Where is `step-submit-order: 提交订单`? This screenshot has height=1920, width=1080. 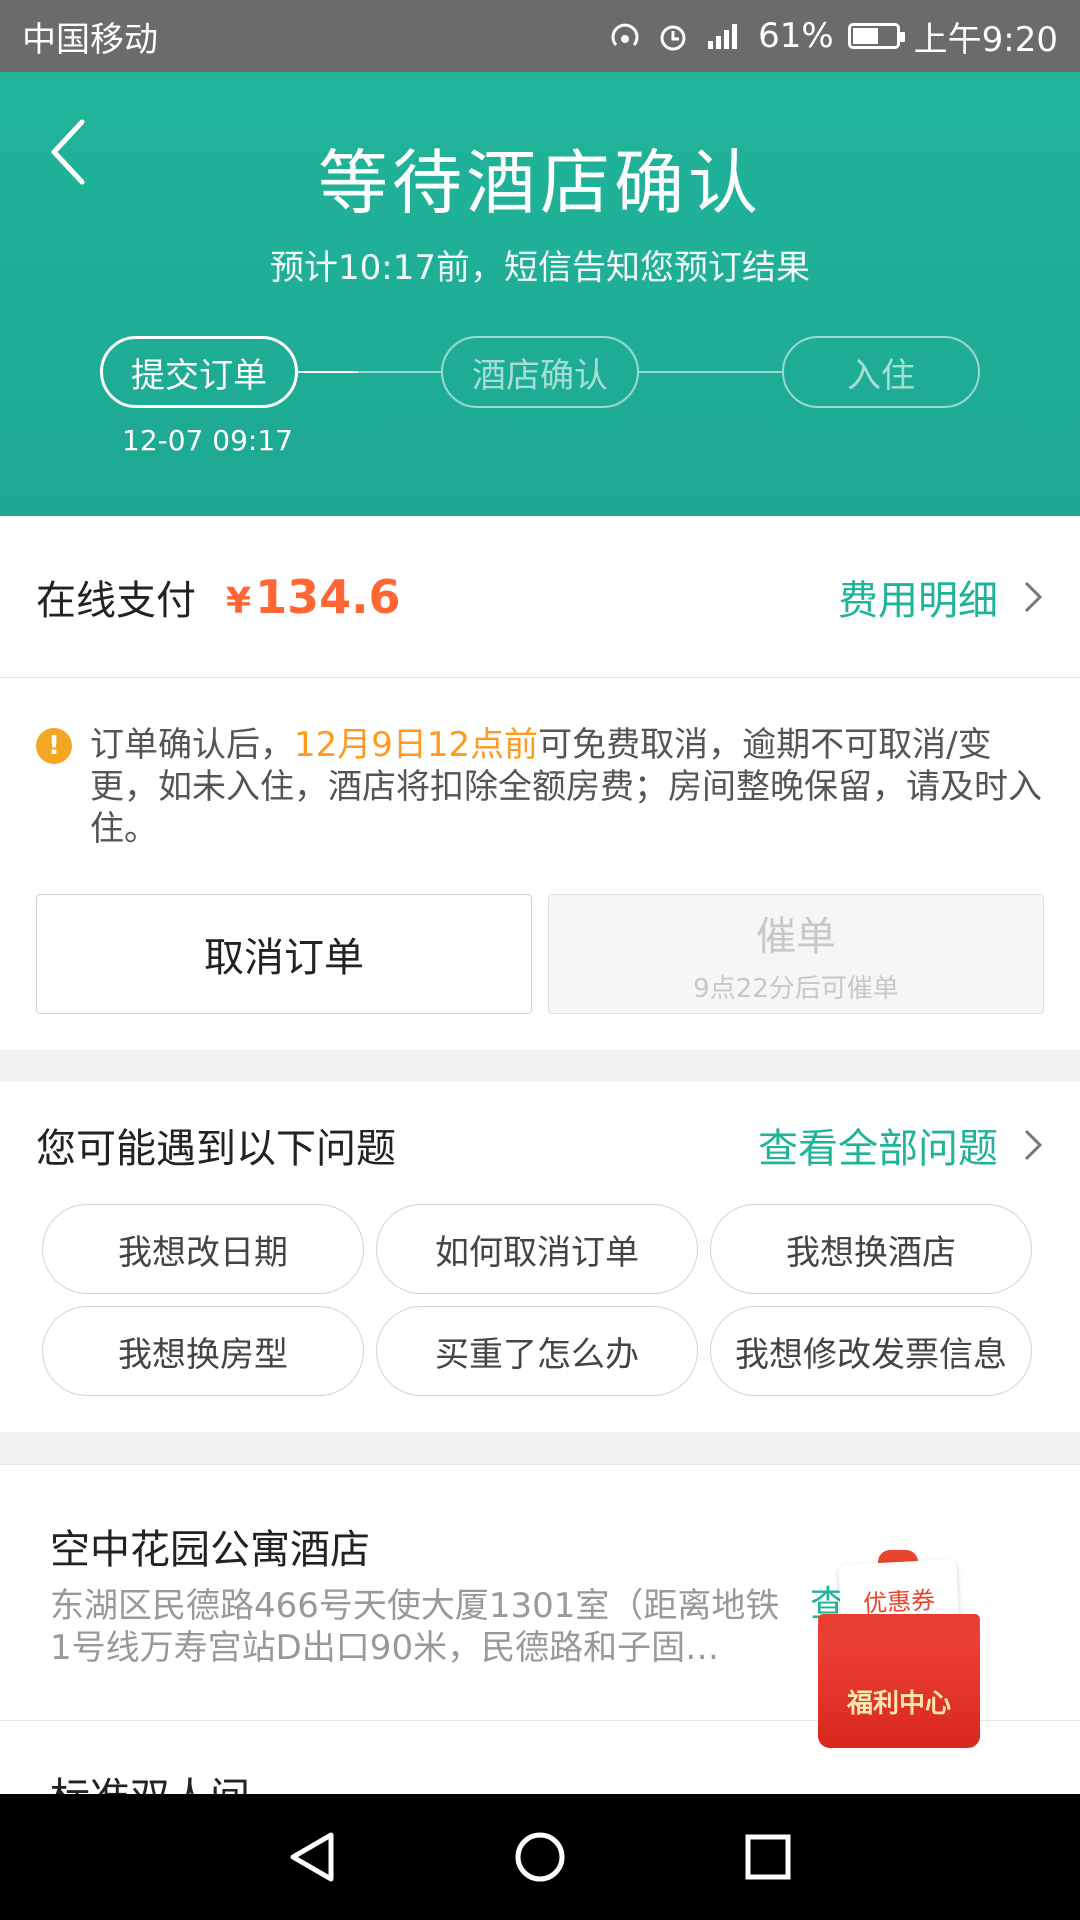 step-submit-order: 提交订单 is located at coordinates (199, 372).